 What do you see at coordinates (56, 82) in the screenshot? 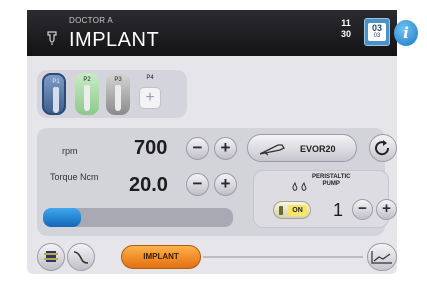
I see `instrument-label: P1` at bounding box center [56, 82].